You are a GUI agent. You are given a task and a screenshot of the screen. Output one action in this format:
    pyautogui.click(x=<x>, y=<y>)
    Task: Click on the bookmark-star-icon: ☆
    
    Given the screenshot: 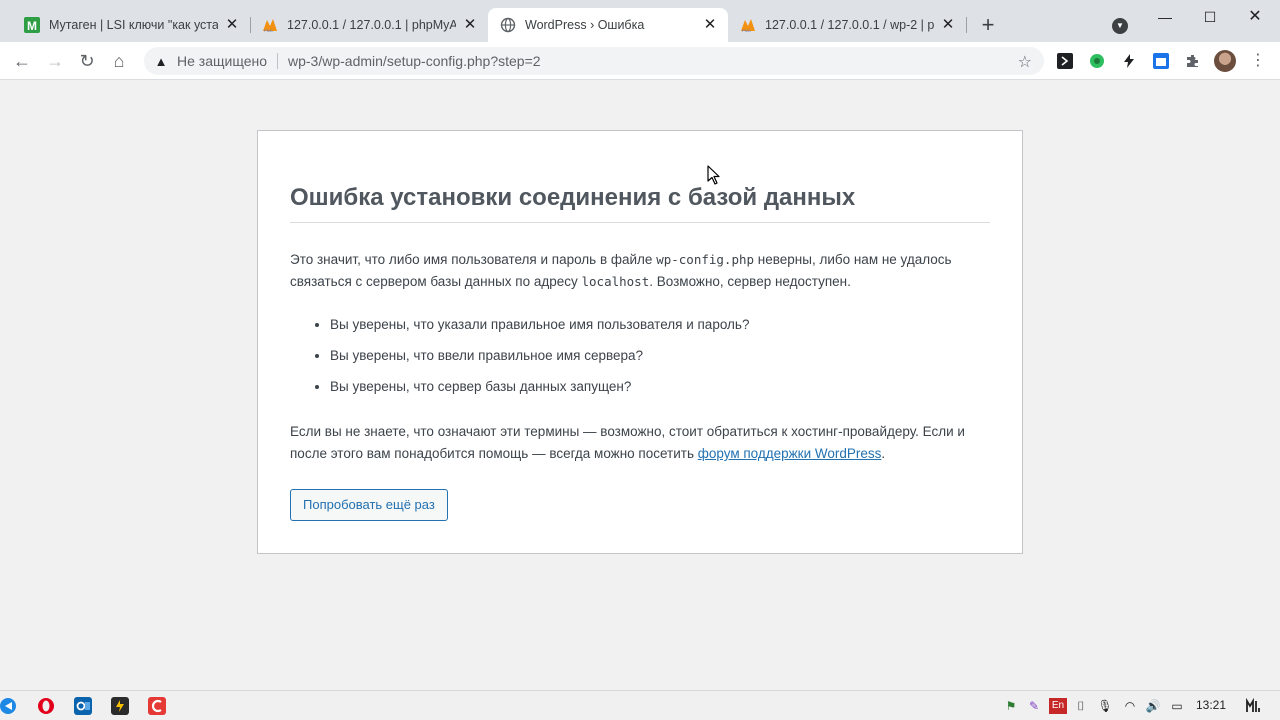 What is the action you would take?
    pyautogui.click(x=1025, y=62)
    